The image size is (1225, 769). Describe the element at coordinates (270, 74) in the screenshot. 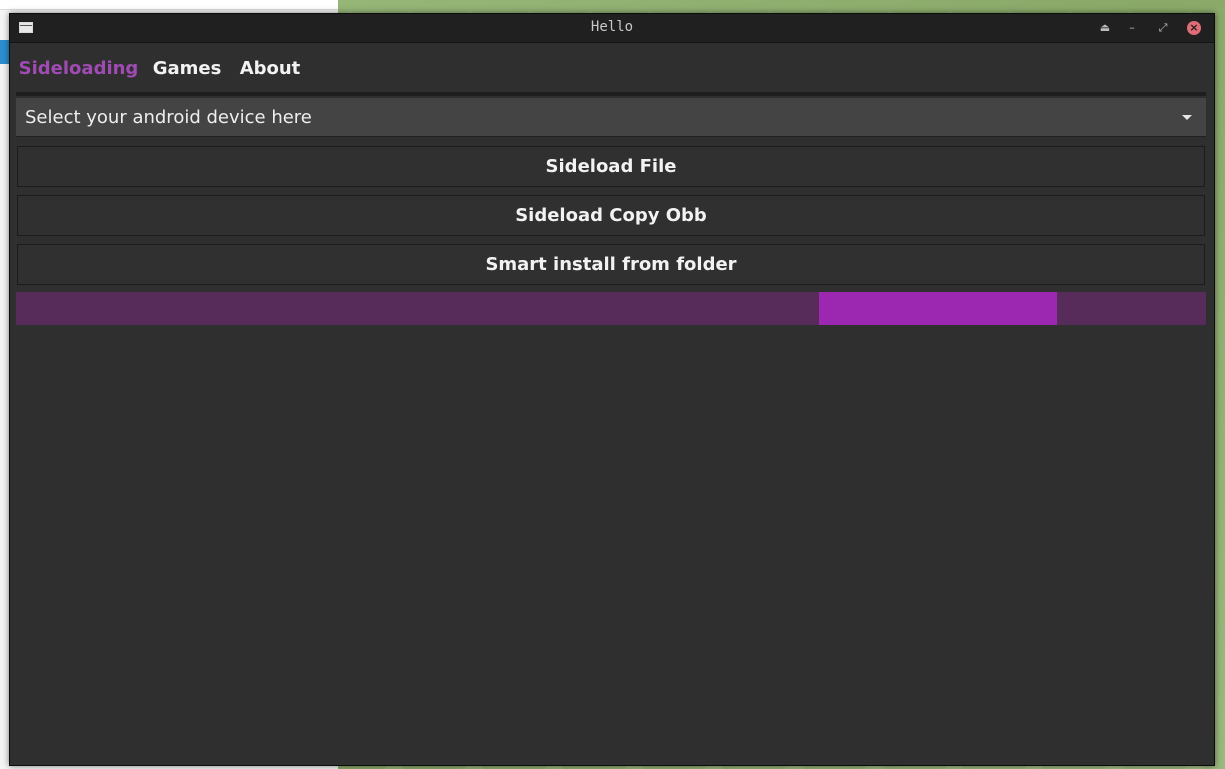

I see `tab-about: About` at that location.